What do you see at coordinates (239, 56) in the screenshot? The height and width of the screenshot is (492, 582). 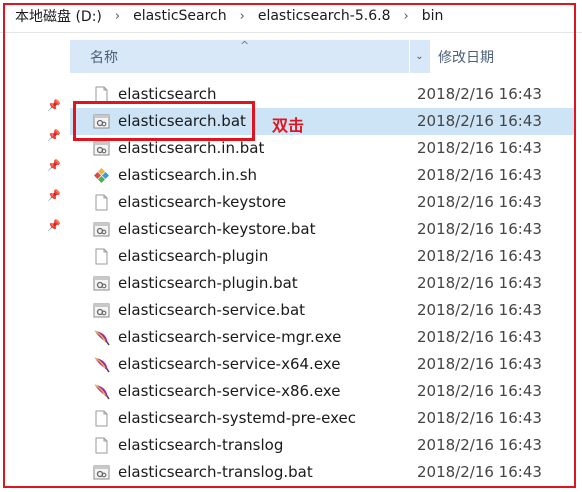 I see `column-header-name: ^ 名称` at bounding box center [239, 56].